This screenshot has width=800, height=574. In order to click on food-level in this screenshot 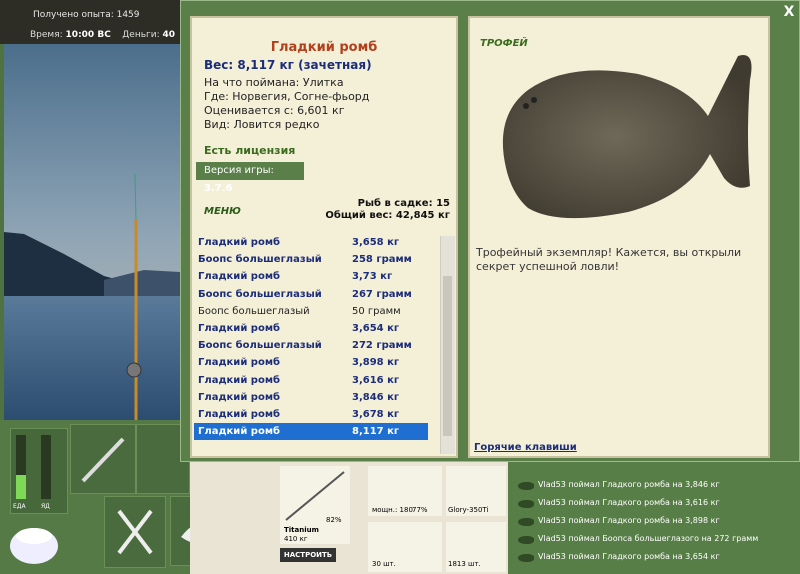, I will do `click(21, 487)`.